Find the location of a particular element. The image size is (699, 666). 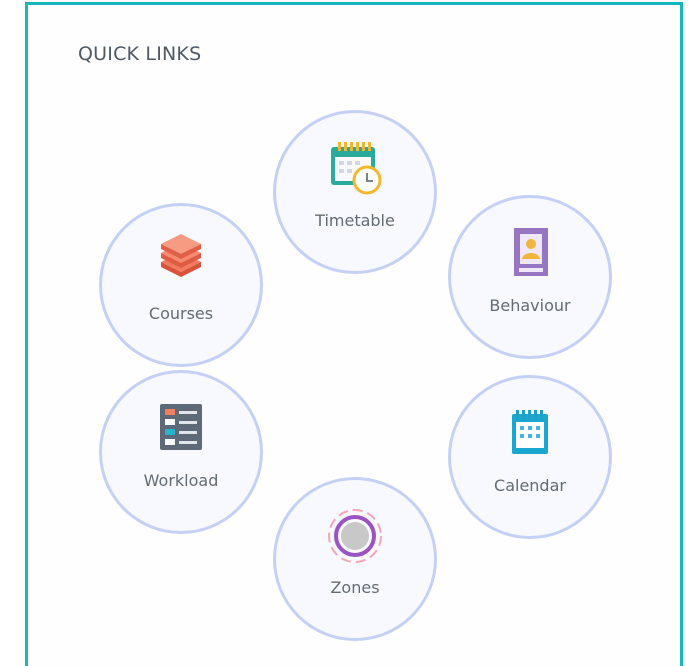

courses-stack-icon is located at coordinates (181, 262).